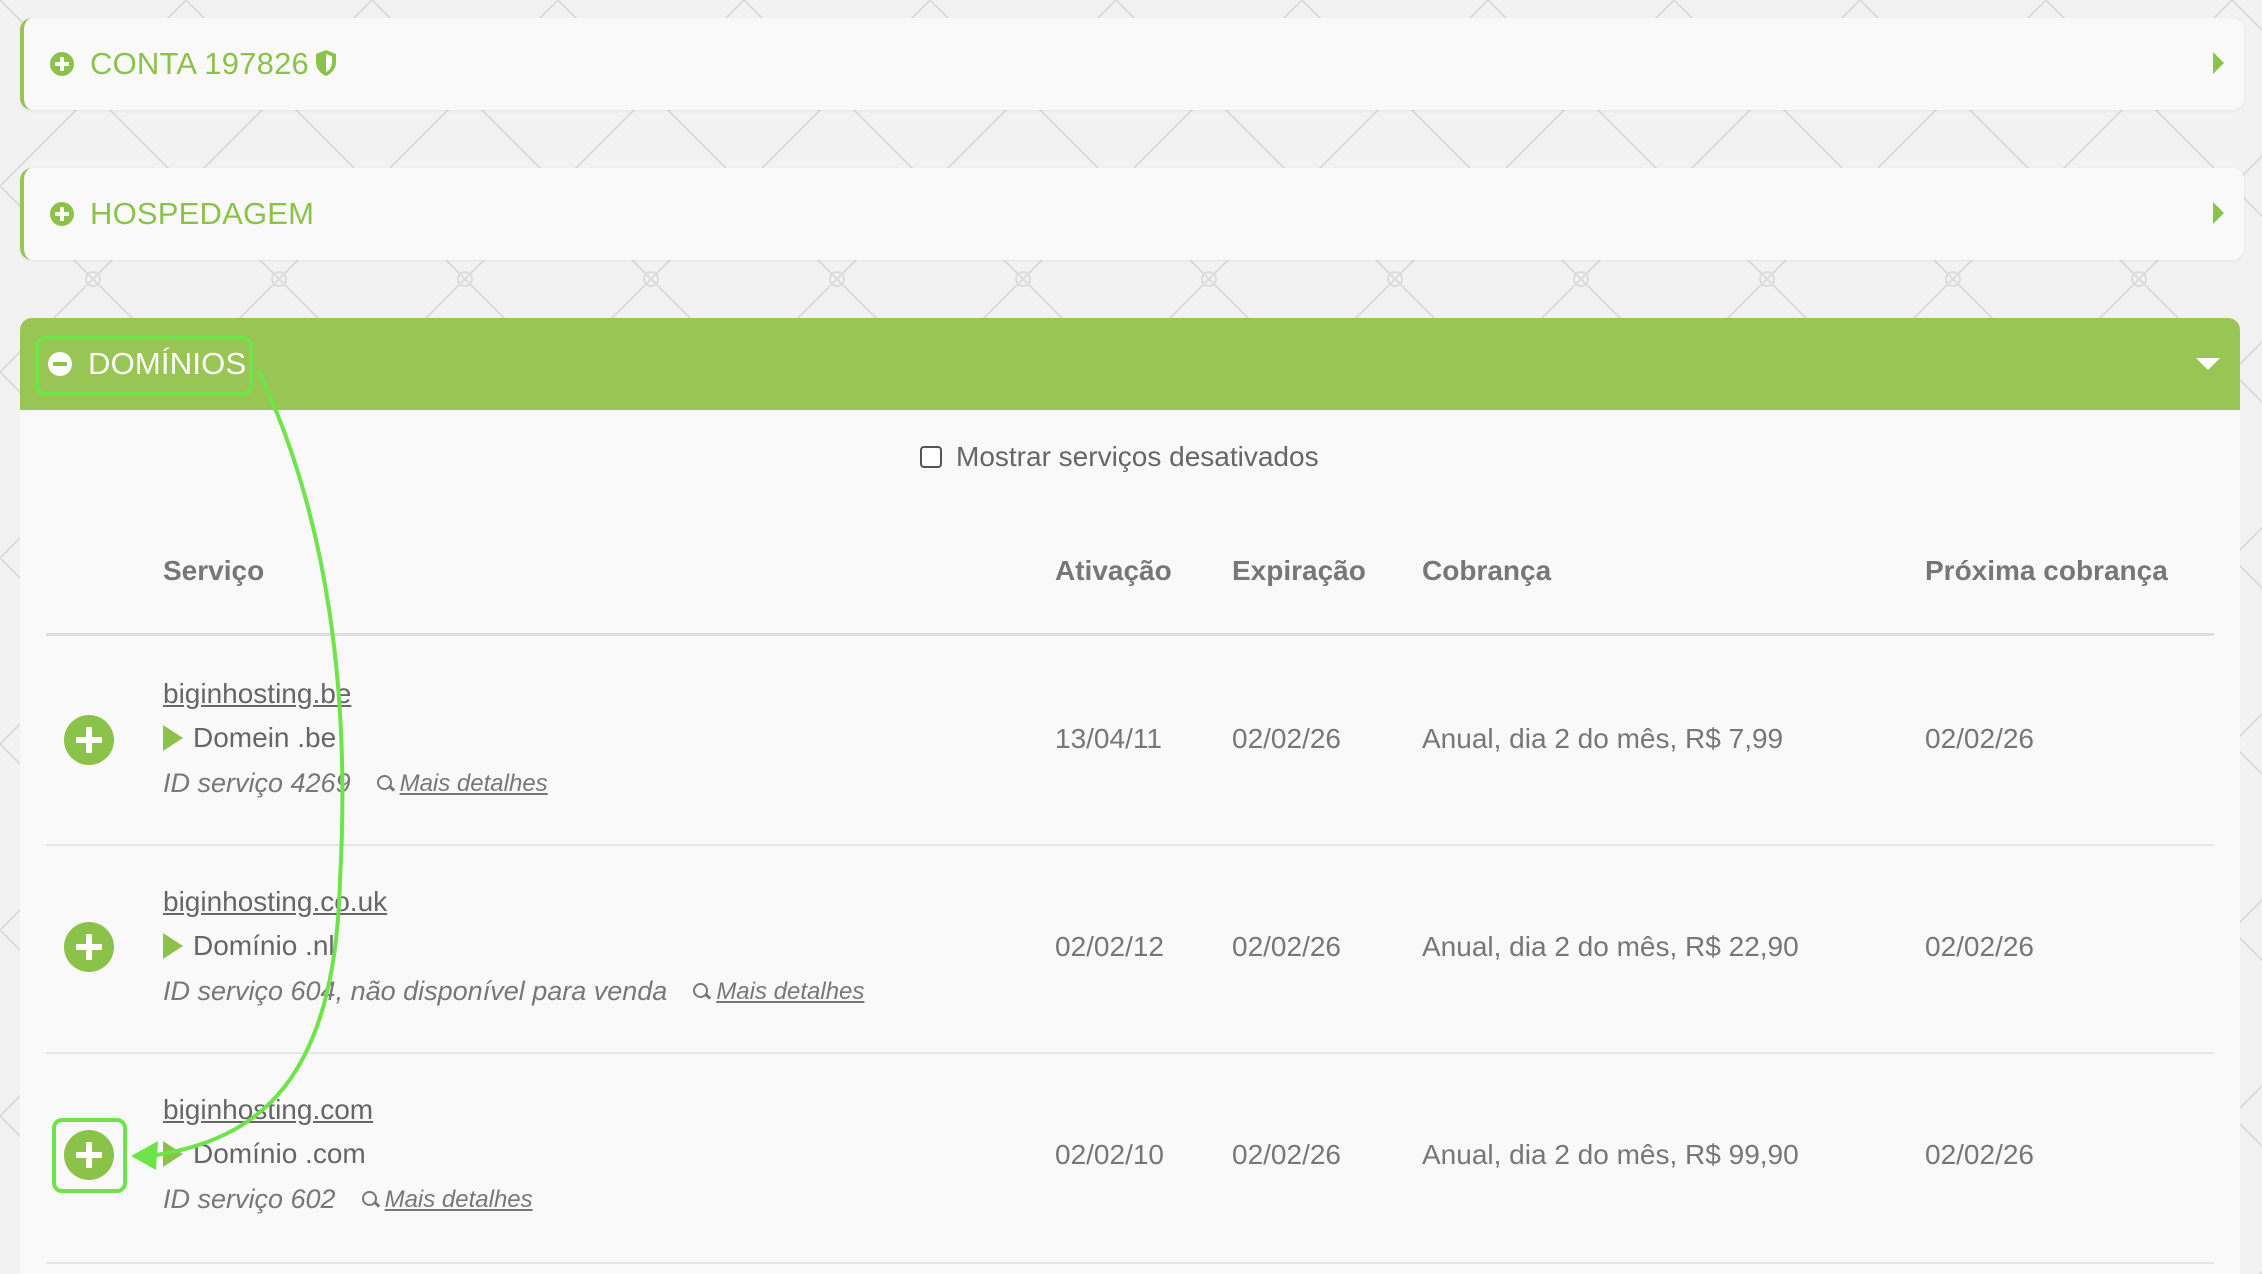 The height and width of the screenshot is (1274, 2262). What do you see at coordinates (931, 457) in the screenshot?
I see `checkbox-icon` at bounding box center [931, 457].